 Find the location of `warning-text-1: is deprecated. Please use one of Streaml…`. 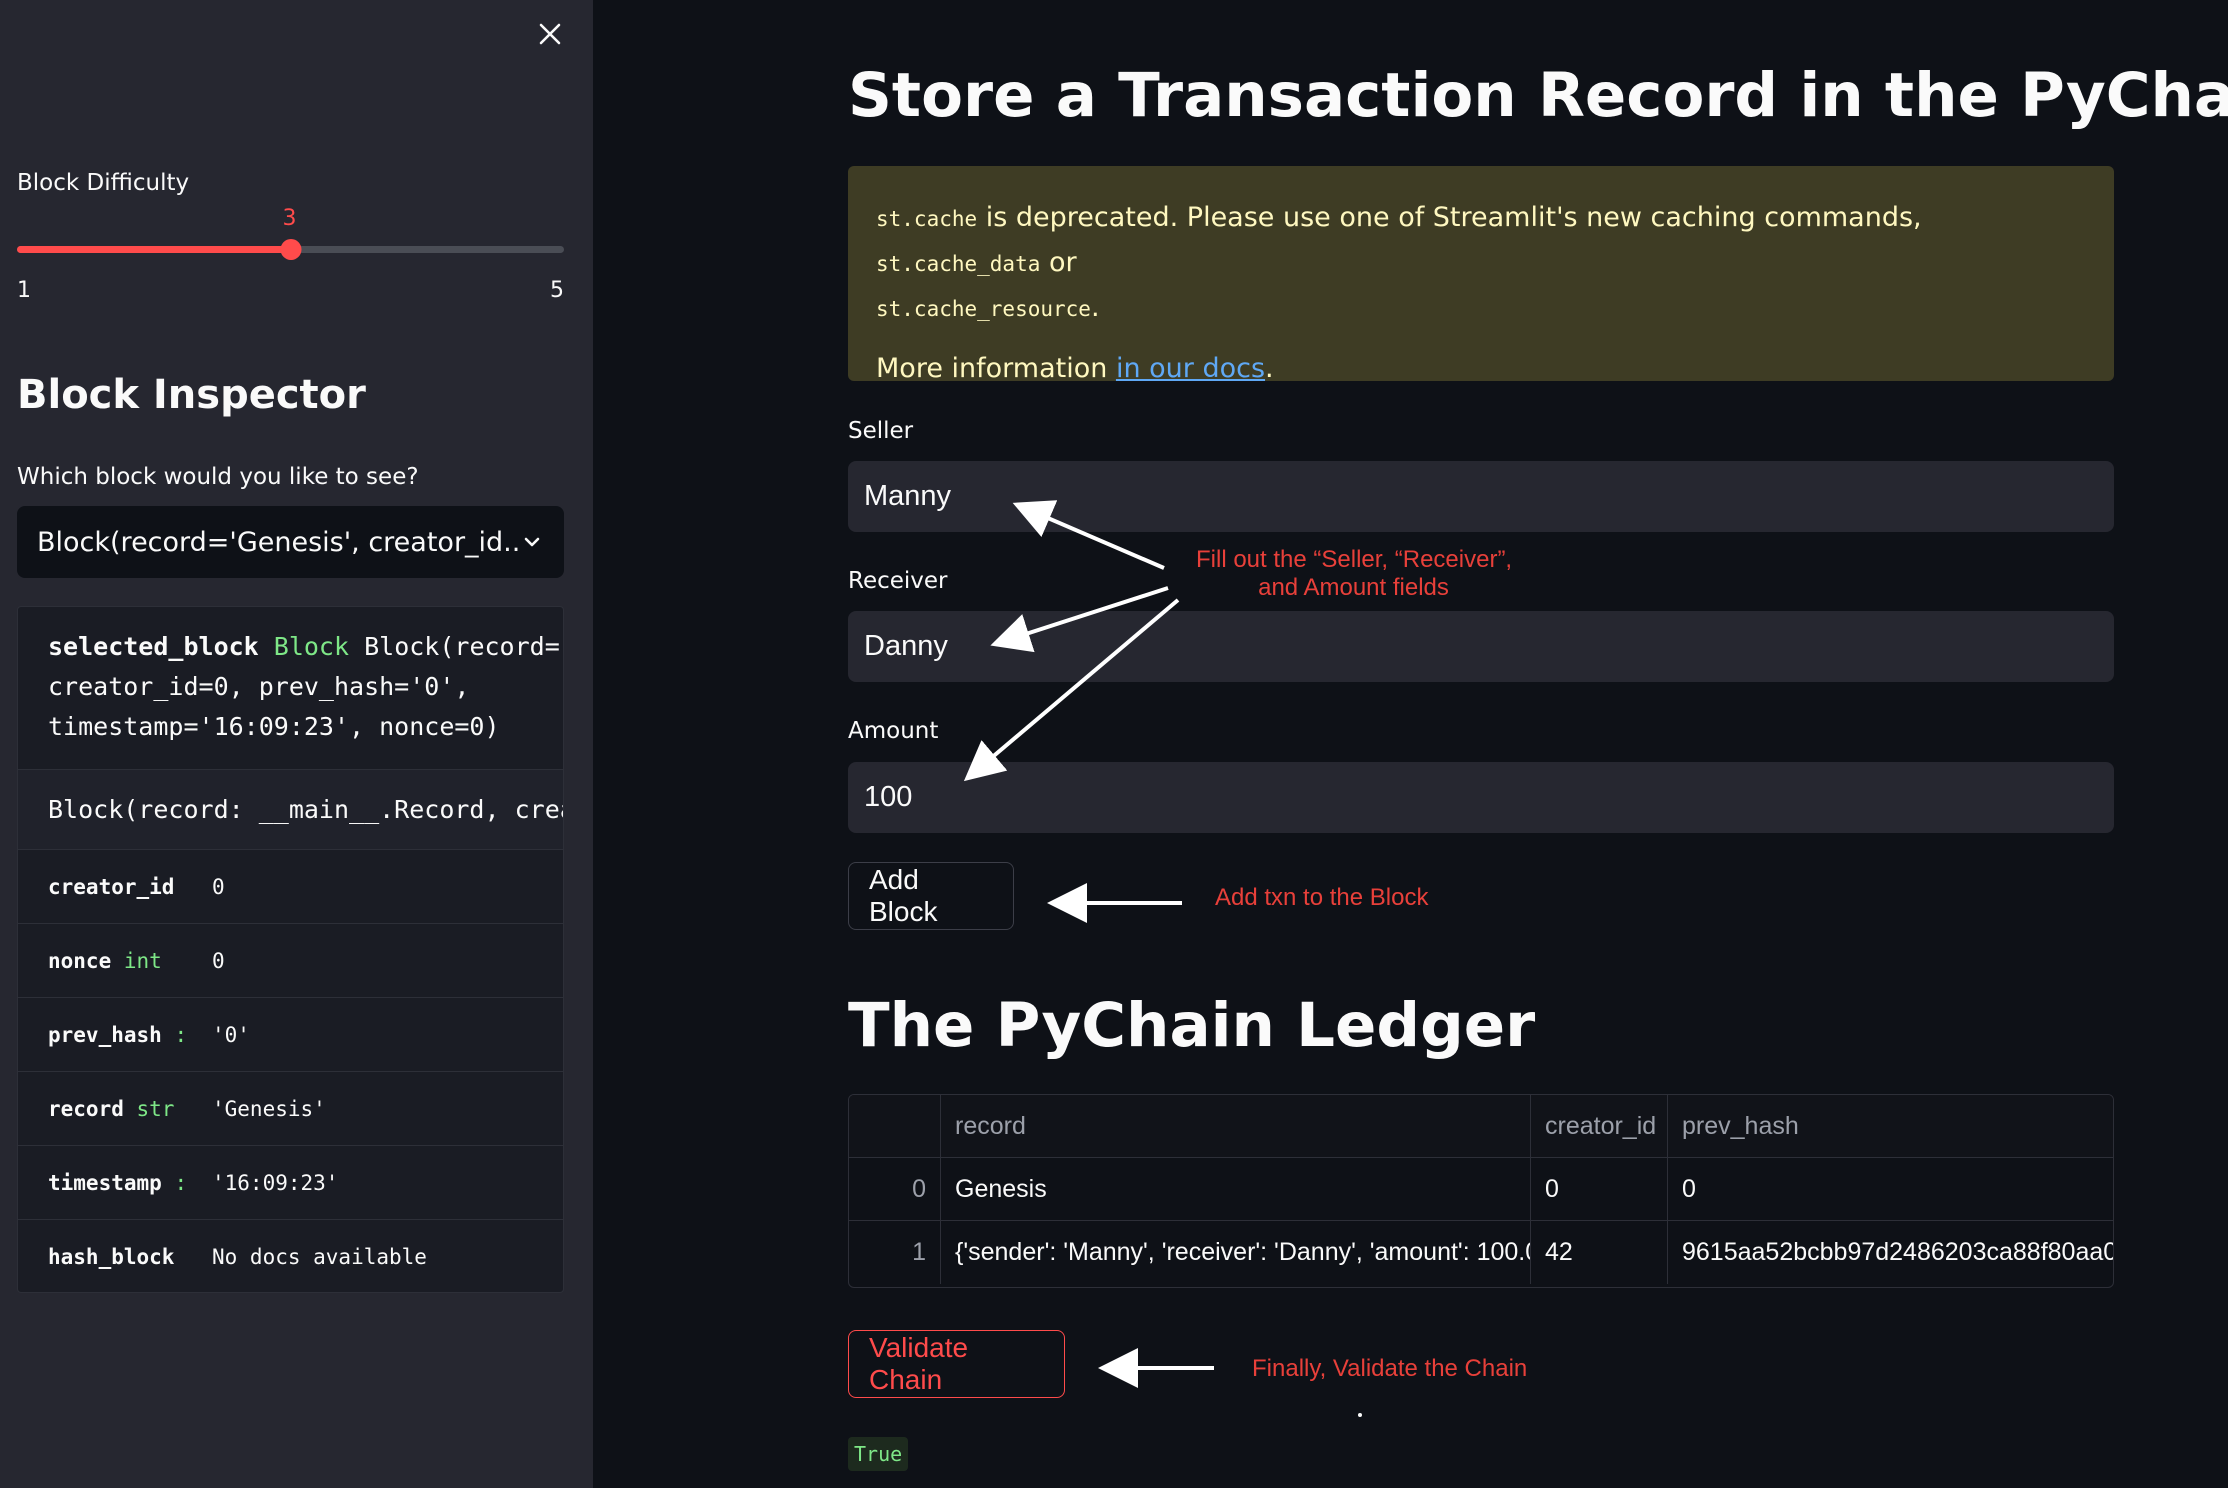

warning-text-1: is deprecated. Please use one of Streaml… is located at coordinates (1449, 217).